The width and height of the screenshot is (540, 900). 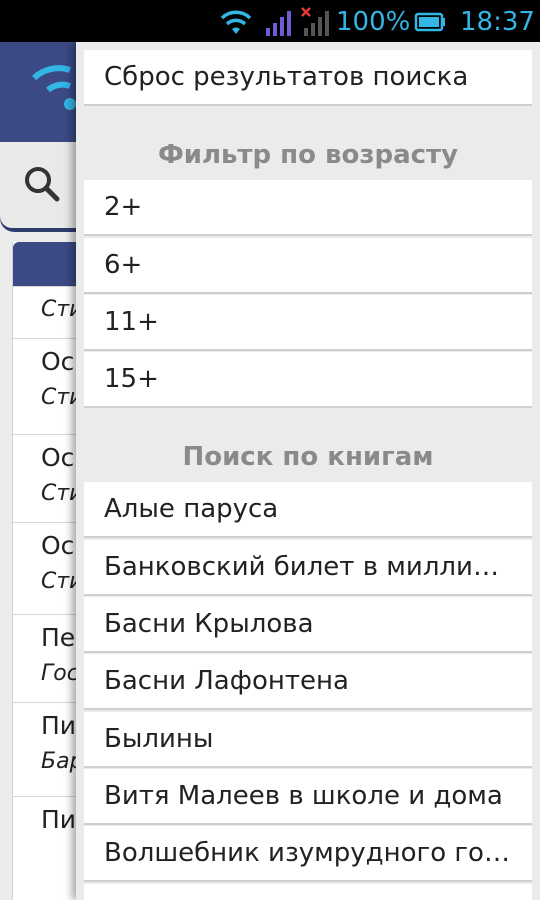 I want to click on search-icon, so click(x=42, y=184).